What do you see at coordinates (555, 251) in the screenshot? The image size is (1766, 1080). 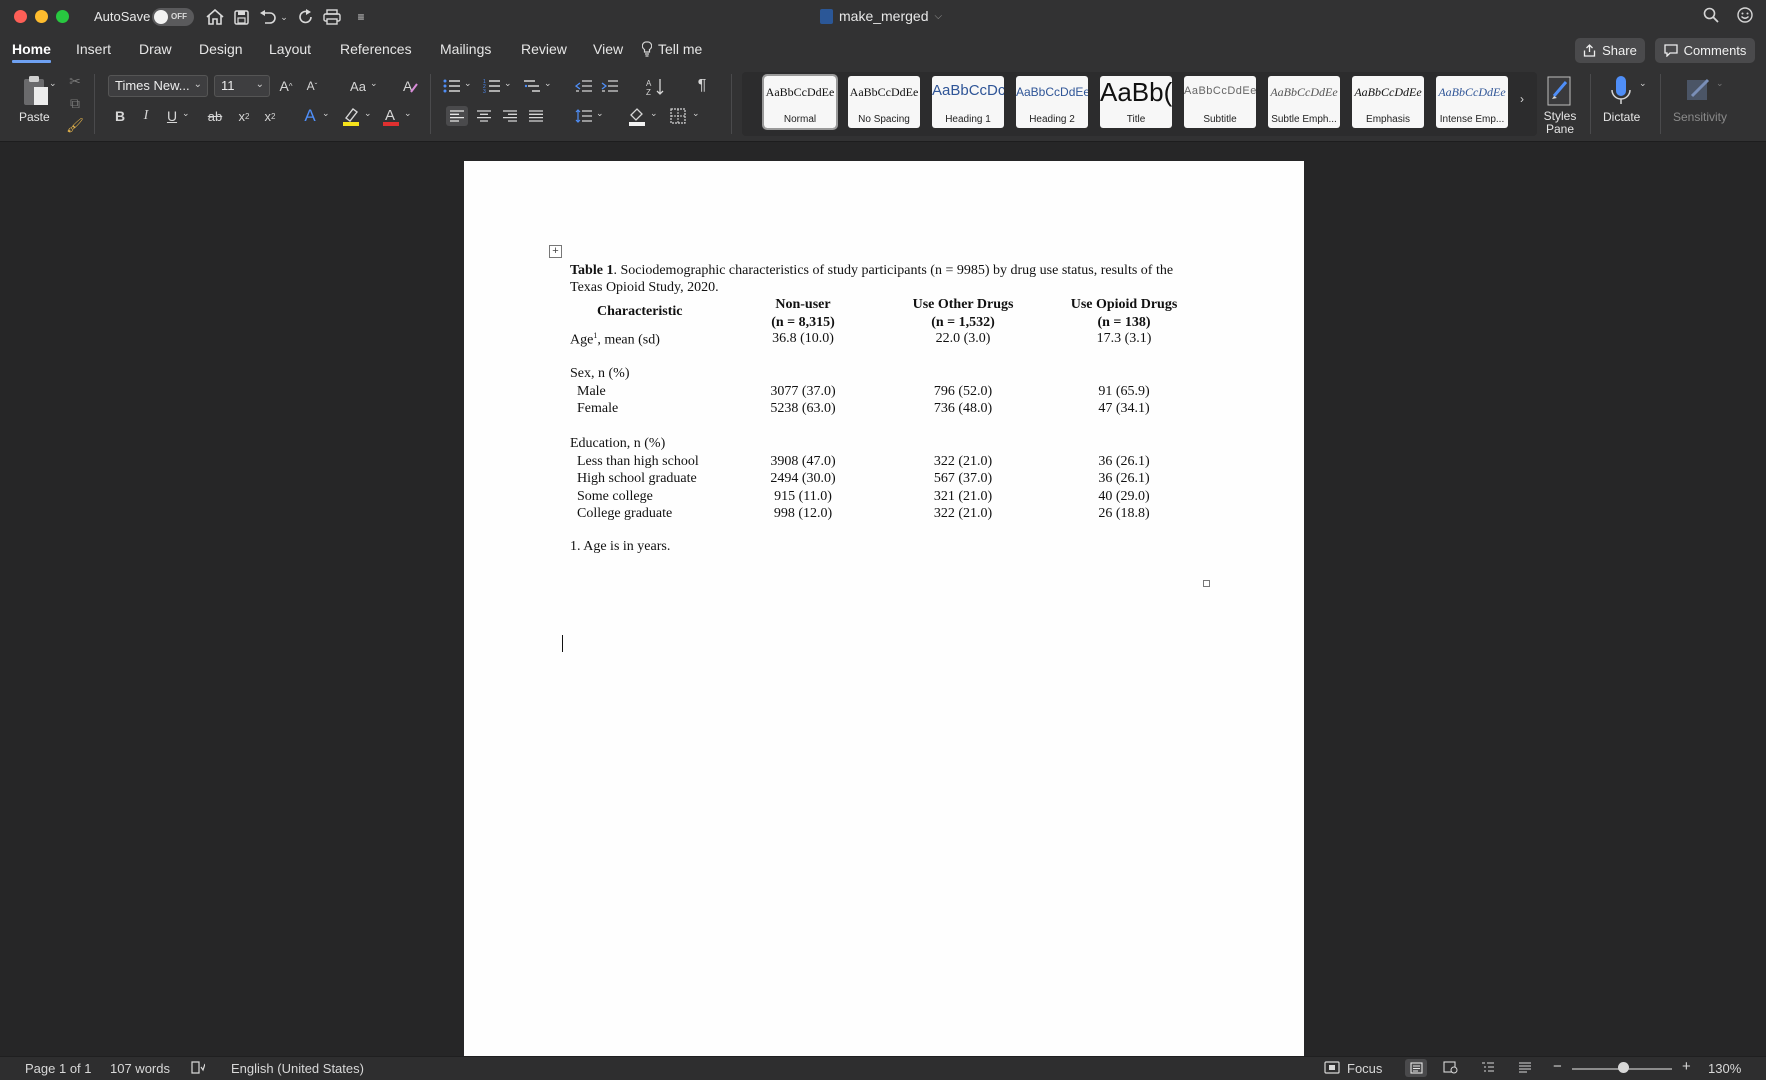 I see `table-move-handle-icon: +` at bounding box center [555, 251].